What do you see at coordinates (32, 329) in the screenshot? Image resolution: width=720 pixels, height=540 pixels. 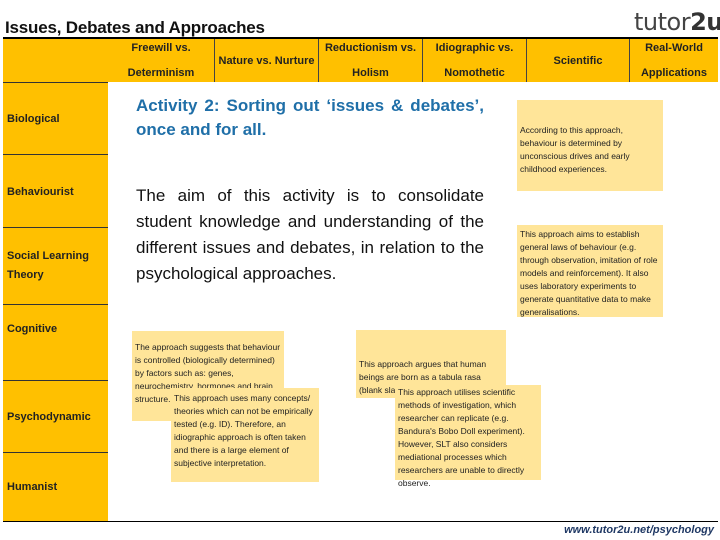 I see `approach-label: Cognitive` at bounding box center [32, 329].